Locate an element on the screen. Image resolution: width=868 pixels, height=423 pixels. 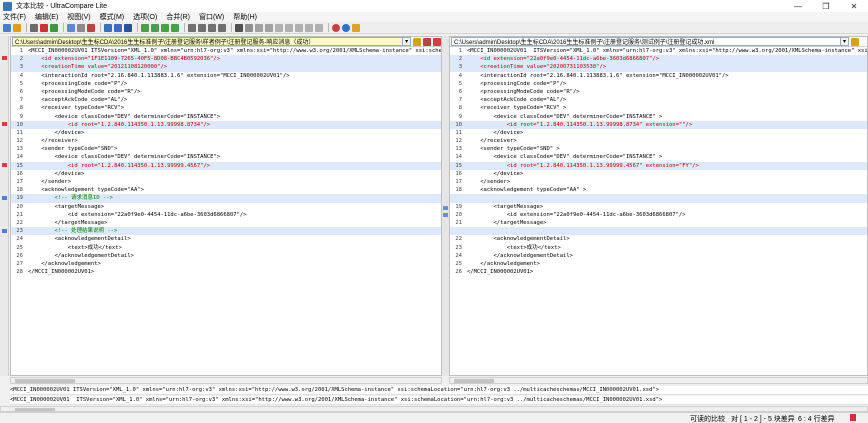
code-line: 13 <sender typeCode="SND"> is located at coordinates (226, 149).